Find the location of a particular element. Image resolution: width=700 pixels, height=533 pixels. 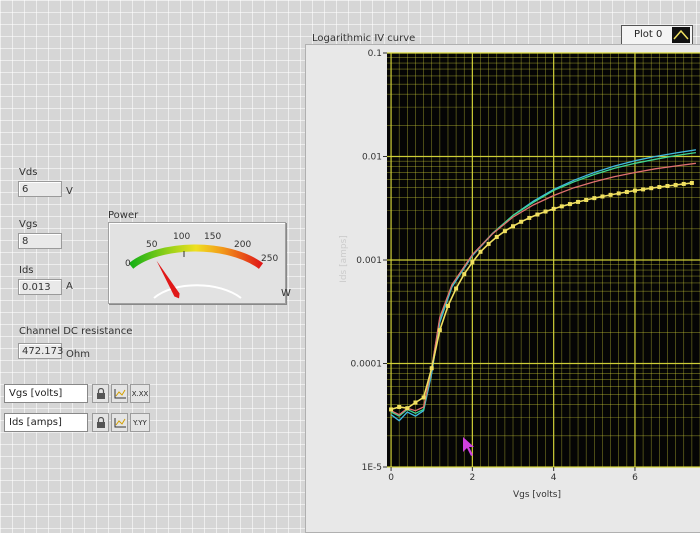

gauge-label-250: 250 is located at coordinates (269, 259).